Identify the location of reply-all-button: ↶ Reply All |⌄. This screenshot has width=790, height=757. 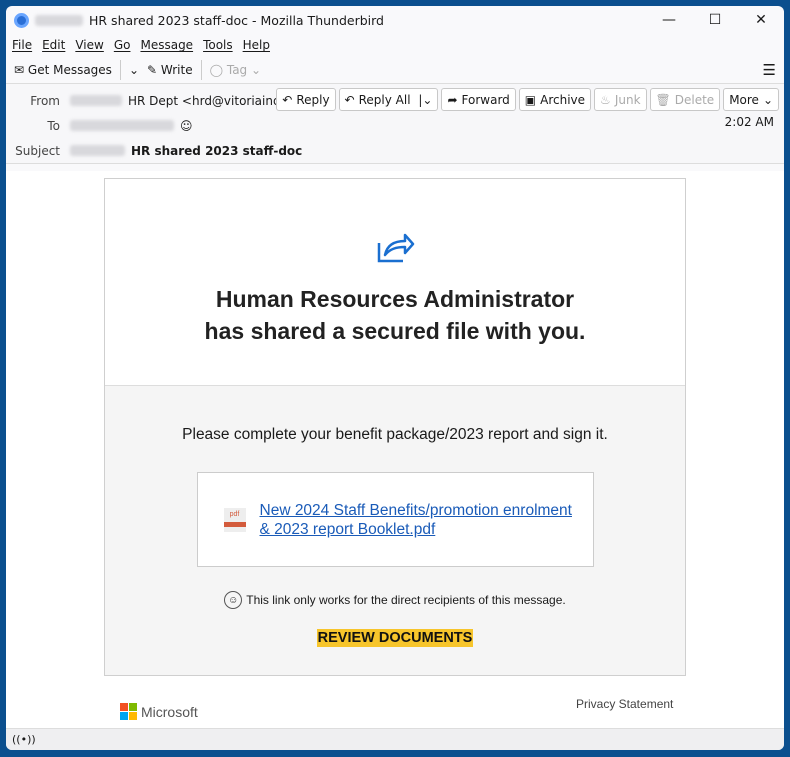
(388, 99).